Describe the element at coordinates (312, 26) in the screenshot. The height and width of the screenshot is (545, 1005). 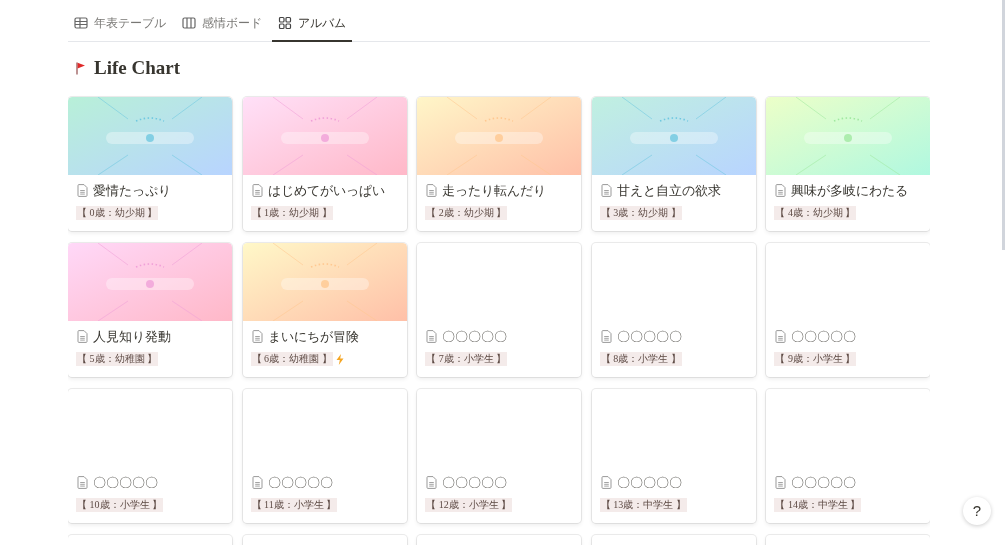
I see `view-tab: アルバム` at that location.